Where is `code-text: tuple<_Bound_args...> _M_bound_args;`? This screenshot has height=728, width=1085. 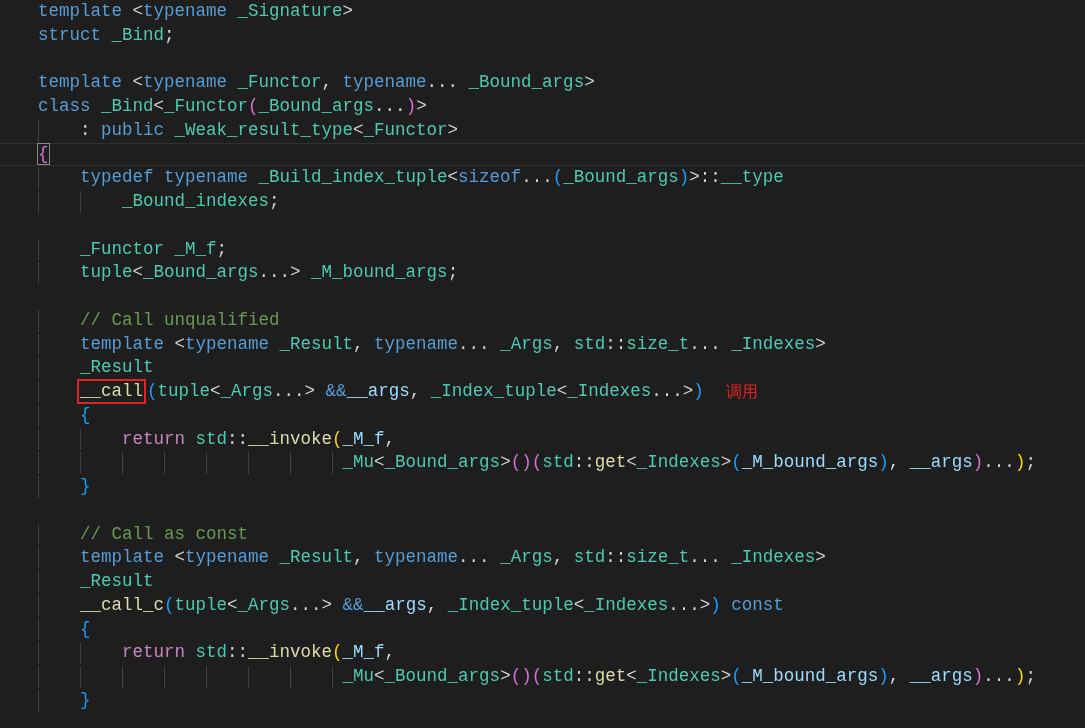 code-text: tuple<_Bound_args...> _M_bound_args; is located at coordinates (269, 273).